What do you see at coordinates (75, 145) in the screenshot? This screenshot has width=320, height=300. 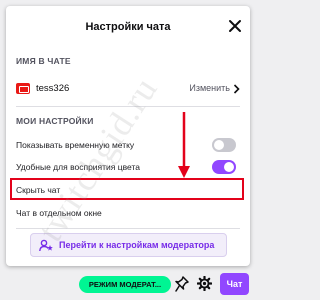 I see `setting-label: Показывать временную метку` at bounding box center [75, 145].